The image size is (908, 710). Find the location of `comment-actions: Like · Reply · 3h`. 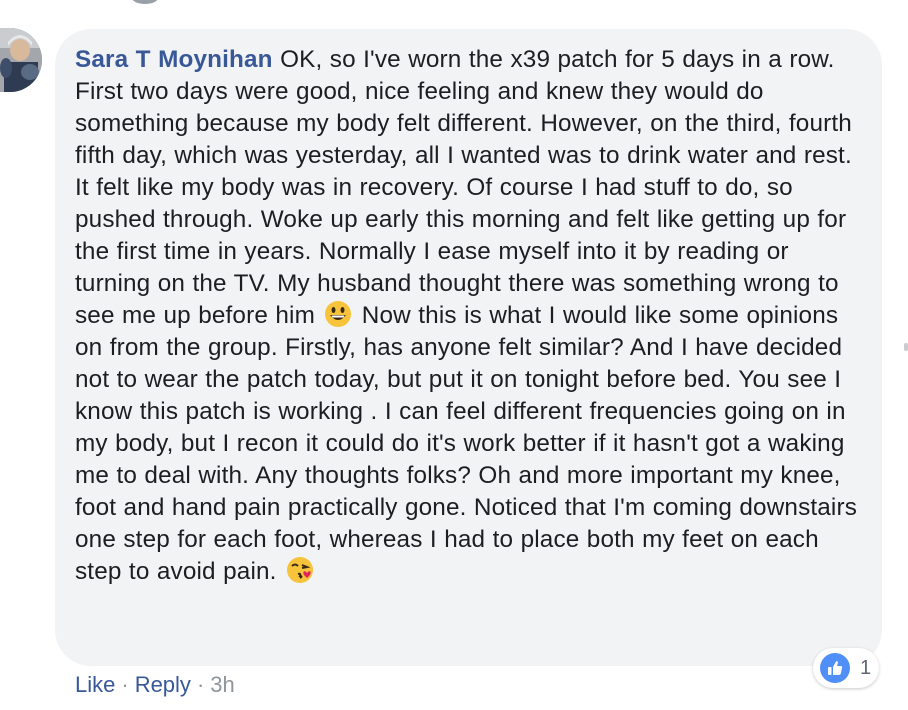

comment-actions: Like · Reply · 3h is located at coordinates (155, 685).